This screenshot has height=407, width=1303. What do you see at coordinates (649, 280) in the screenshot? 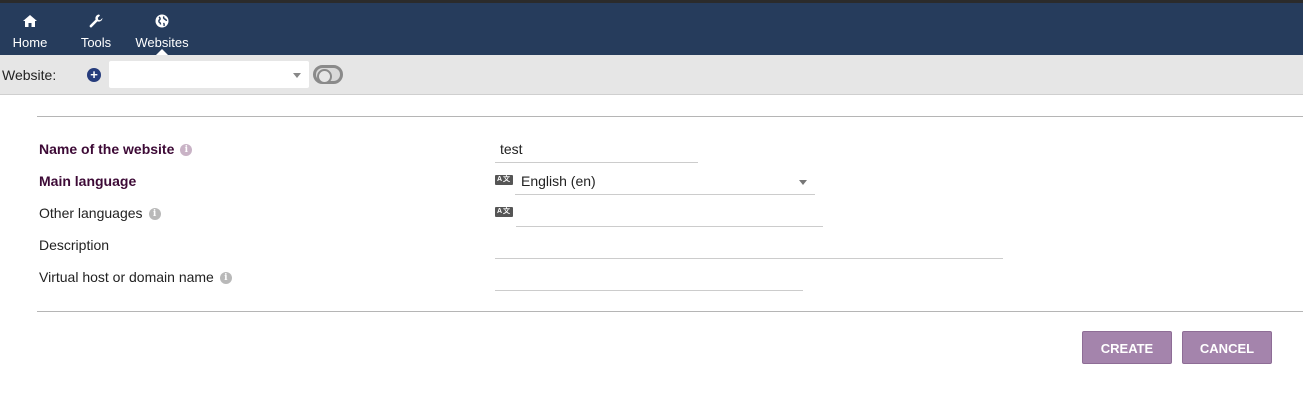
I see `virtual-host-input` at bounding box center [649, 280].